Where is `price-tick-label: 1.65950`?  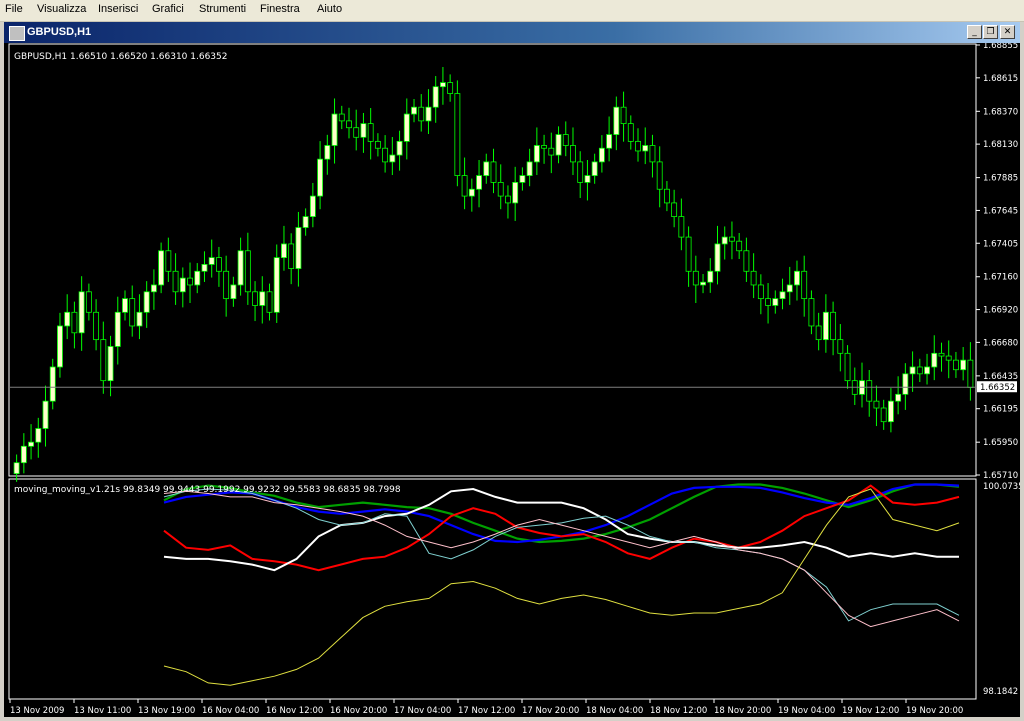
price-tick-label: 1.65950 is located at coordinates (1000, 443).